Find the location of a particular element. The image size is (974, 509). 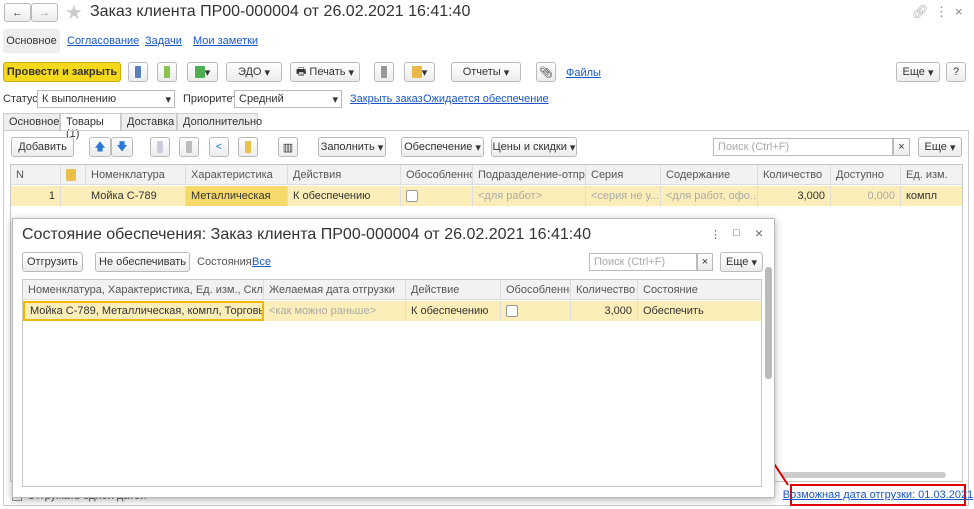

create-based-button: ▾ is located at coordinates (202, 72).